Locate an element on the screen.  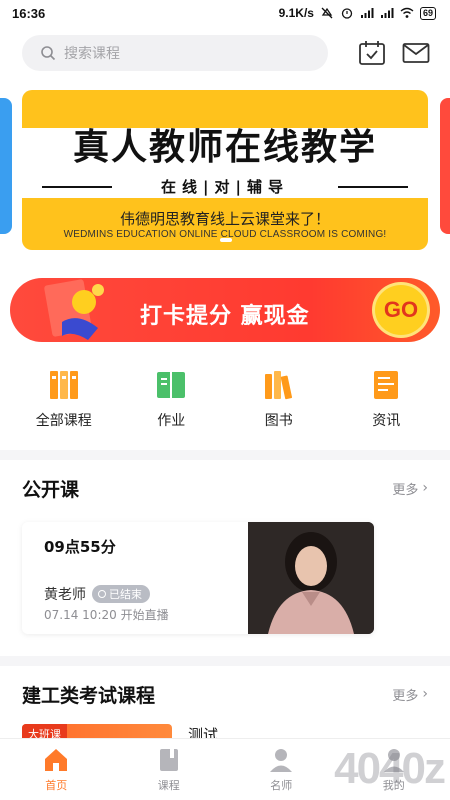
document-icon is located at coordinates (386, 385).